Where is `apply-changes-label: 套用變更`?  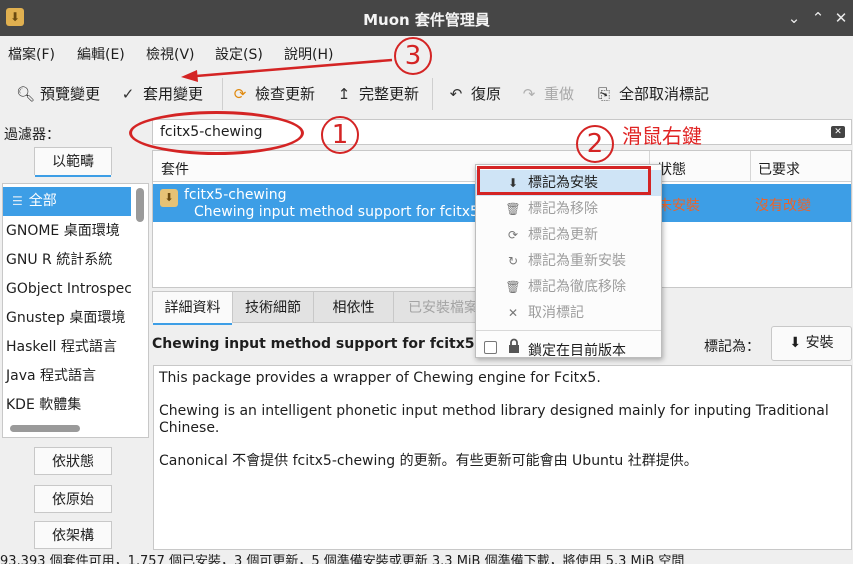
apply-changes-label: 套用變更 is located at coordinates (173, 94).